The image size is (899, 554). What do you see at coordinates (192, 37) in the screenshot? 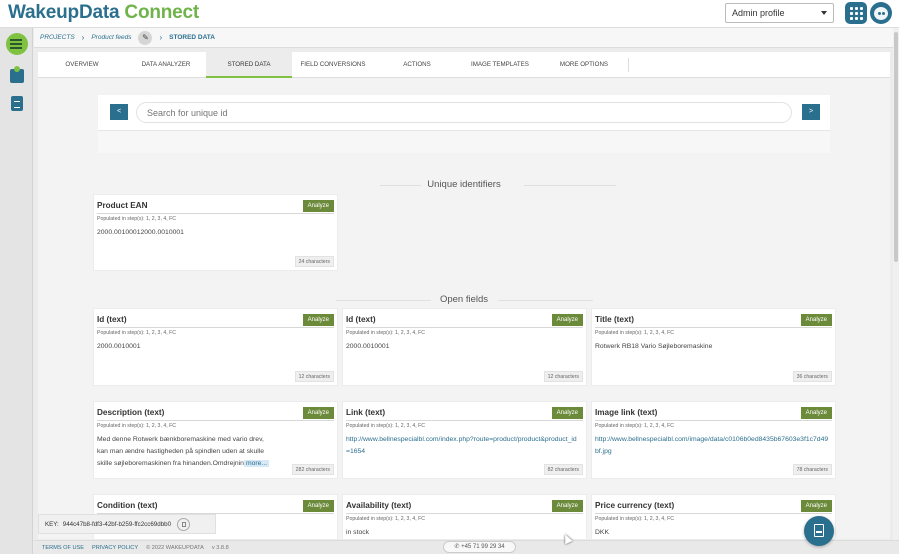
I see `breadcrumb-current: STORED DATA` at bounding box center [192, 37].